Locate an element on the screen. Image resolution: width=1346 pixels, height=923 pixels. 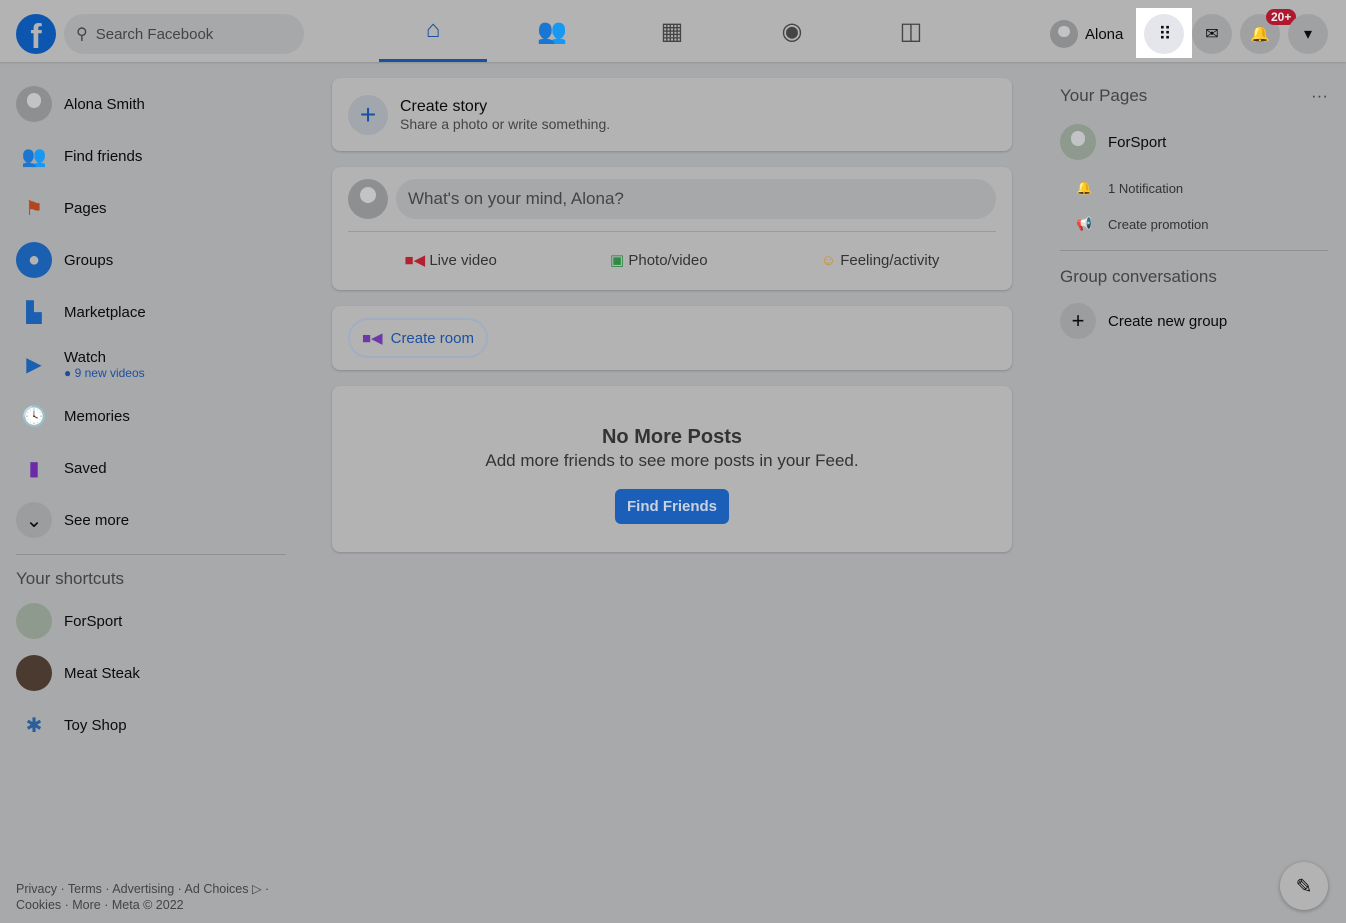
shortcut-toy-shop: ✱ Toy Shop is located at coordinates (151, 725).